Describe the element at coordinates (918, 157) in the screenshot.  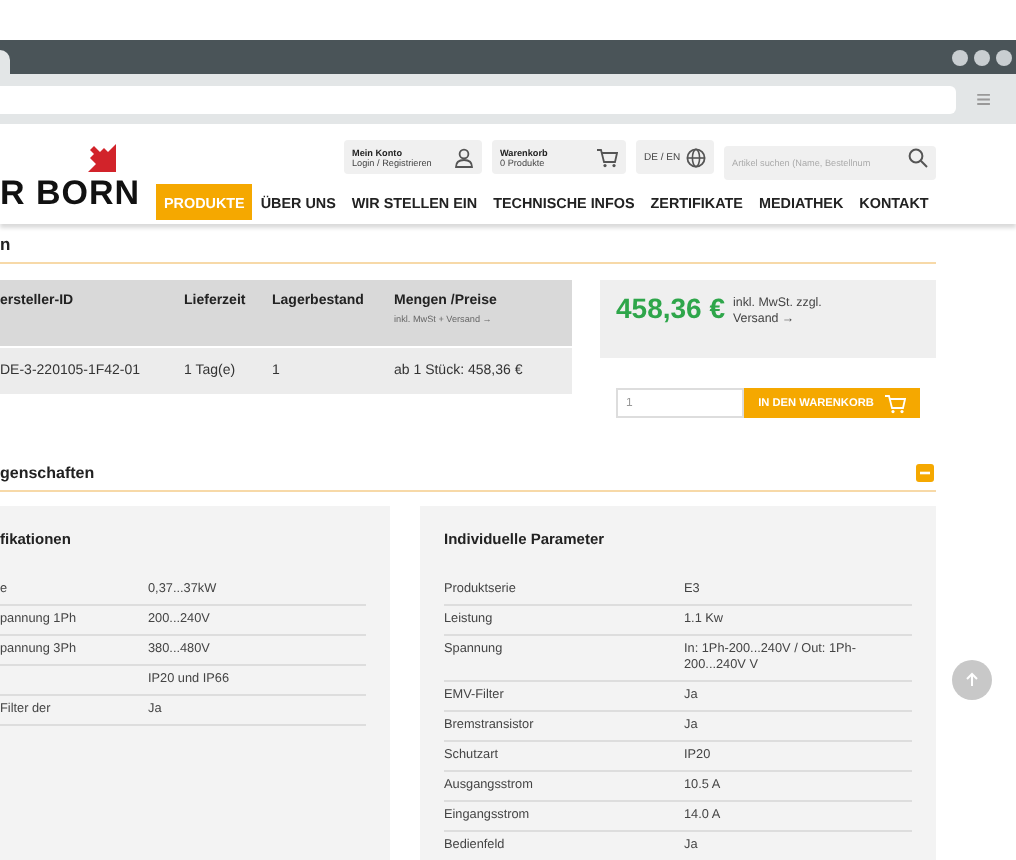
I see `search-icon` at that location.